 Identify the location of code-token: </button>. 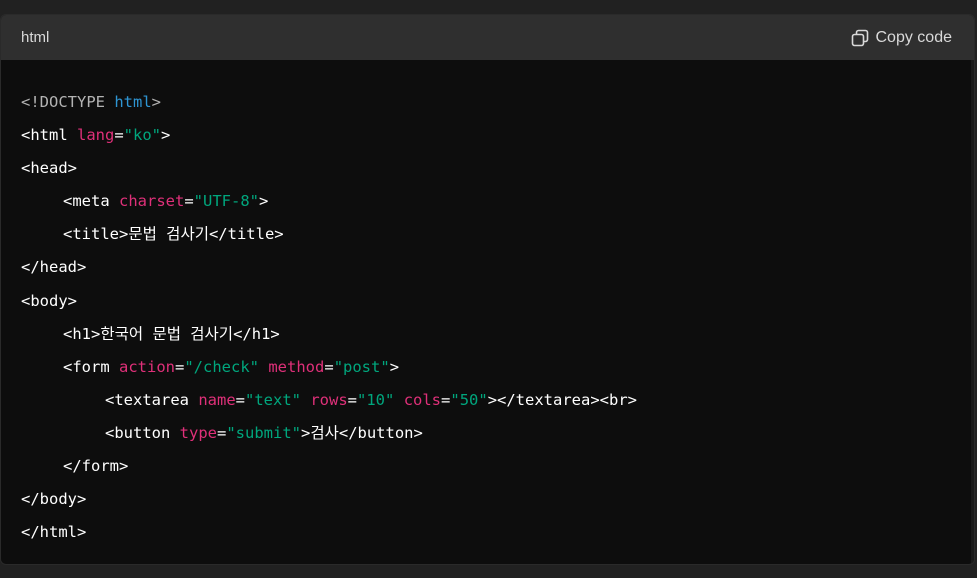
(380, 432).